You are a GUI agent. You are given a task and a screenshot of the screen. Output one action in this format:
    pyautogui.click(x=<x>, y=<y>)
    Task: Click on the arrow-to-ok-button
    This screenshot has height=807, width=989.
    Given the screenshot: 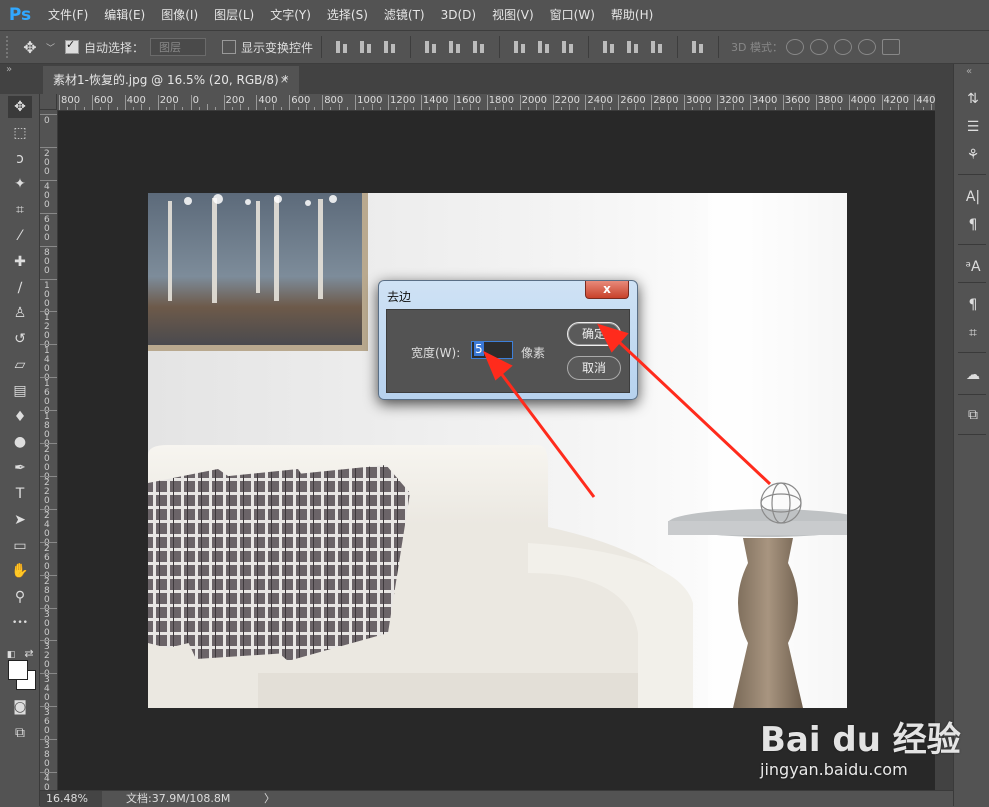 What is the action you would take?
    pyautogui.click(x=694, y=412)
    